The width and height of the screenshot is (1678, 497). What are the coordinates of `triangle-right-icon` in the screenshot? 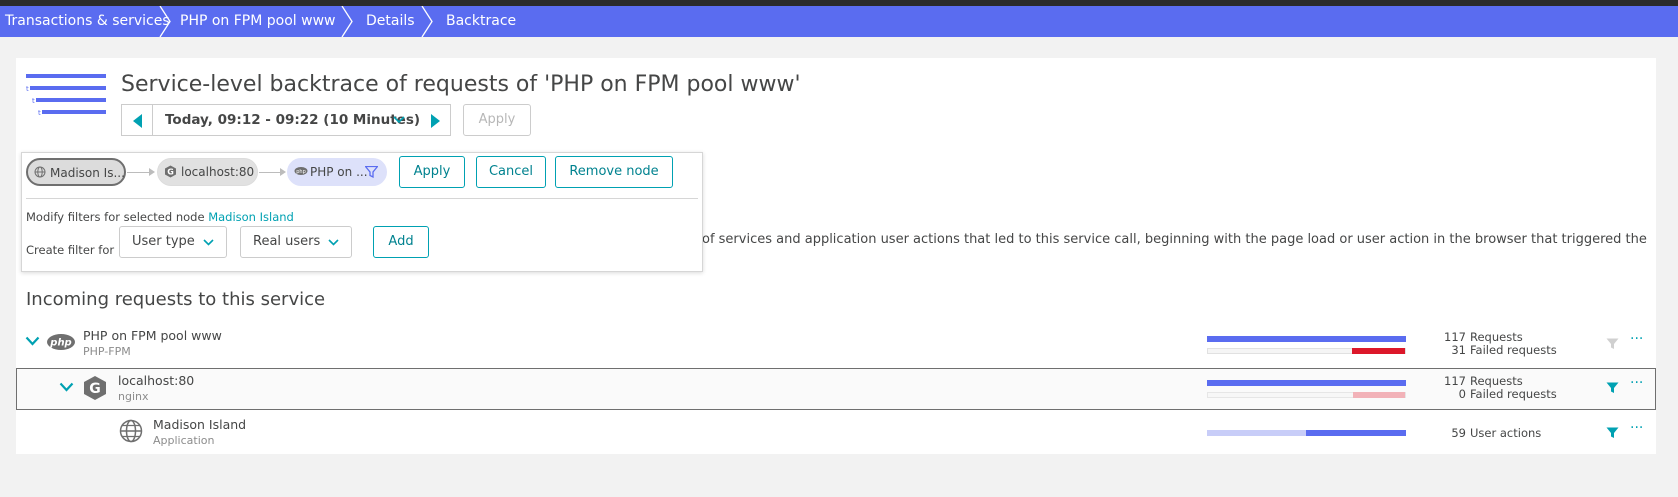 It's located at (435, 121).